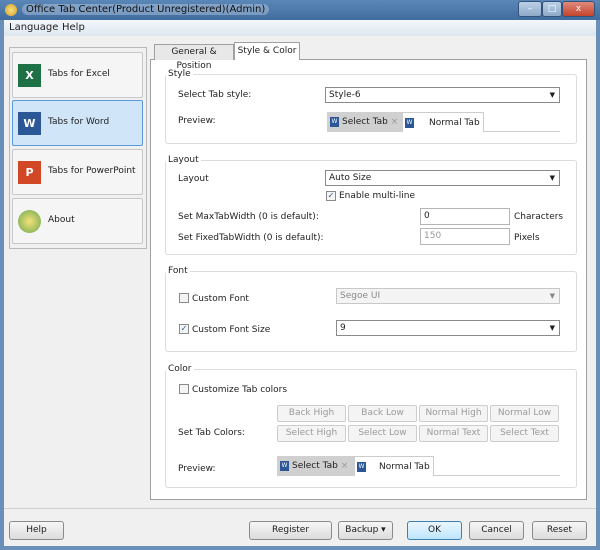  What do you see at coordinates (290, 530) in the screenshot?
I see `register-button: Register` at bounding box center [290, 530].